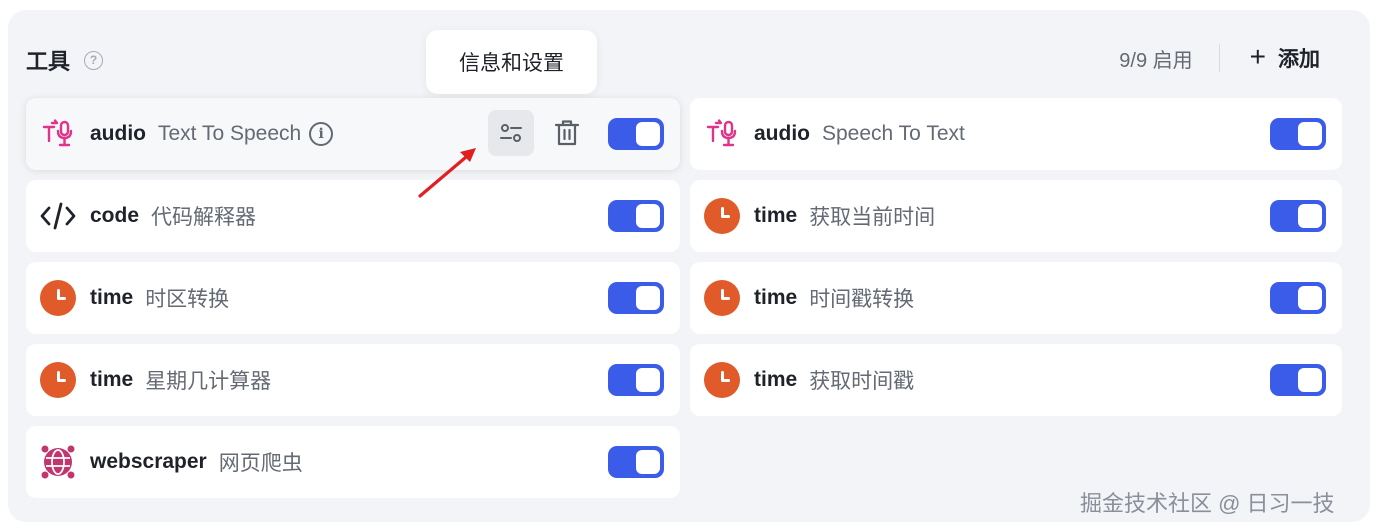 Image resolution: width=1382 pixels, height=530 pixels. Describe the element at coordinates (1156, 60) in the screenshot. I see `enabled-count: 9/9 启用` at that location.